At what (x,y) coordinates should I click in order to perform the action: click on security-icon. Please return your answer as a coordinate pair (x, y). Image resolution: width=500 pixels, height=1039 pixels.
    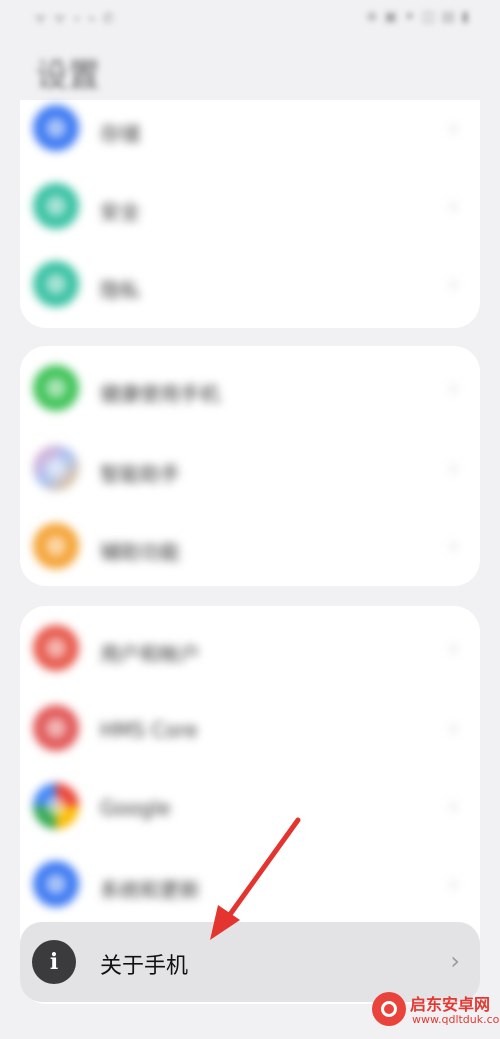
    Looking at the image, I should click on (56, 206).